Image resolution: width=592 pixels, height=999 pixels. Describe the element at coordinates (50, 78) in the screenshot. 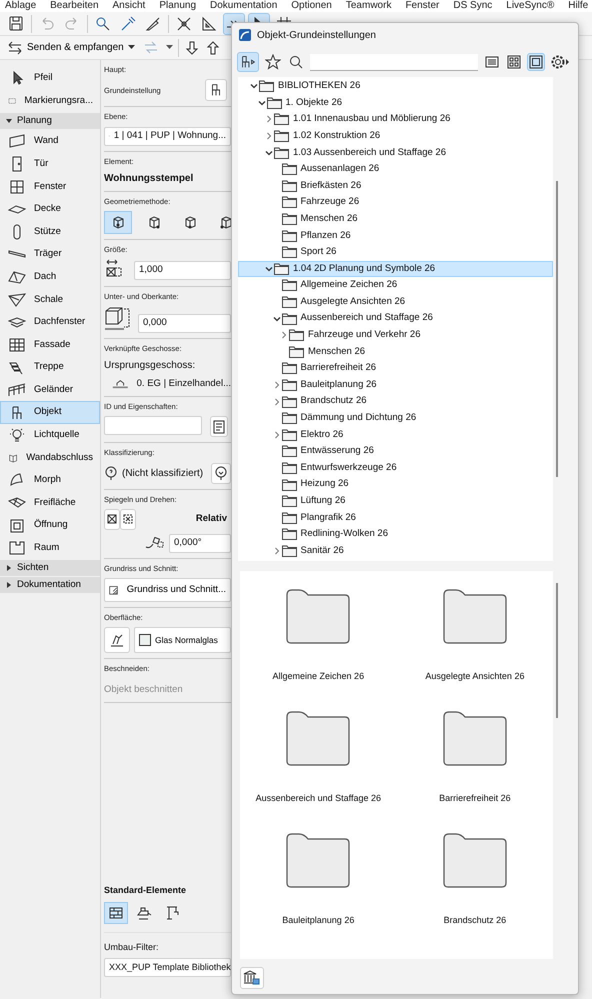

I see `tool-item: Pfeil` at that location.